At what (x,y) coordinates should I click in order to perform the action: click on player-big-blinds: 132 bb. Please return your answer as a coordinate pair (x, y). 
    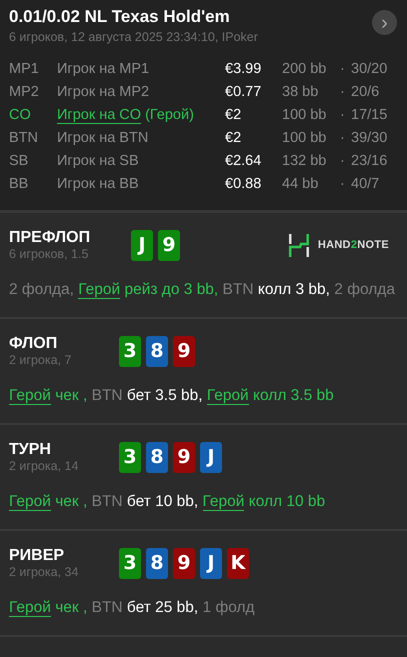
    Looking at the image, I should click on (305, 161).